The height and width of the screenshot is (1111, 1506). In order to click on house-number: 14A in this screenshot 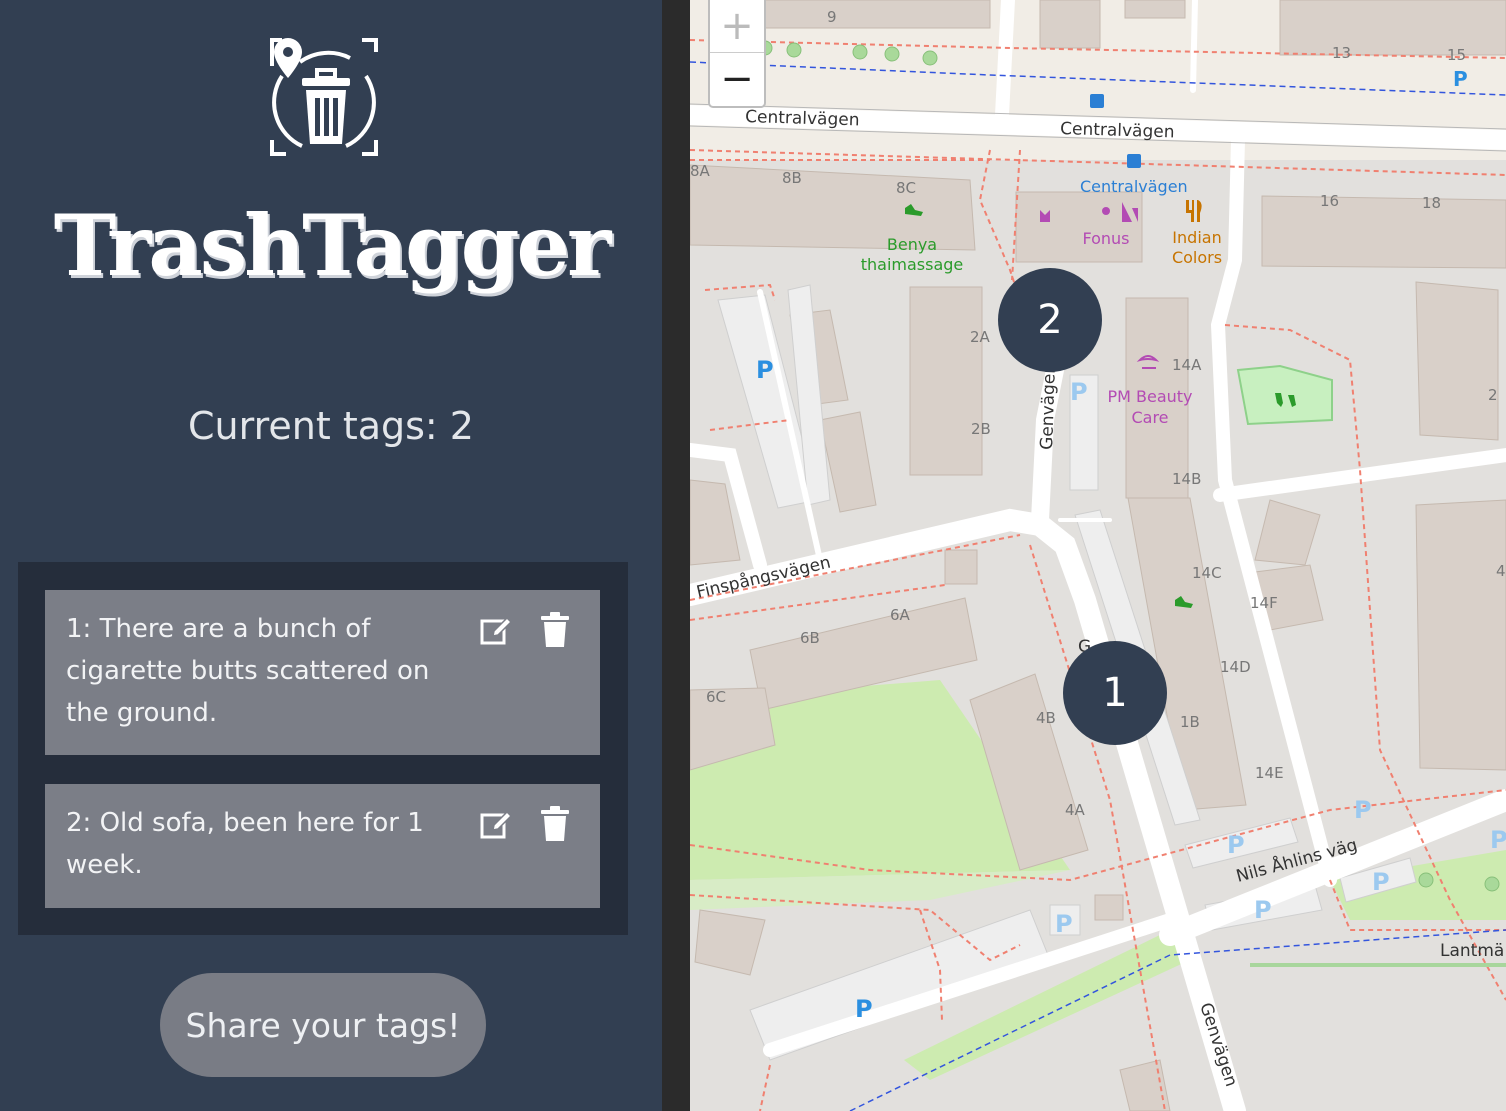, I will do `click(1187, 365)`.